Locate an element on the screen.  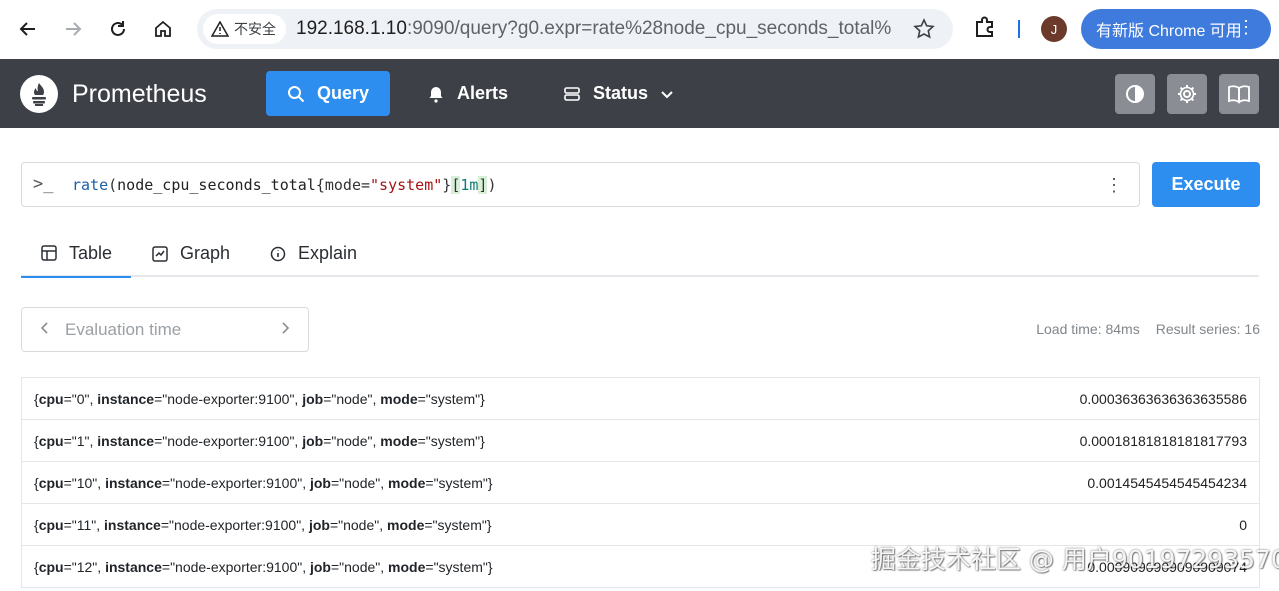
back-button is located at coordinates (28, 29).